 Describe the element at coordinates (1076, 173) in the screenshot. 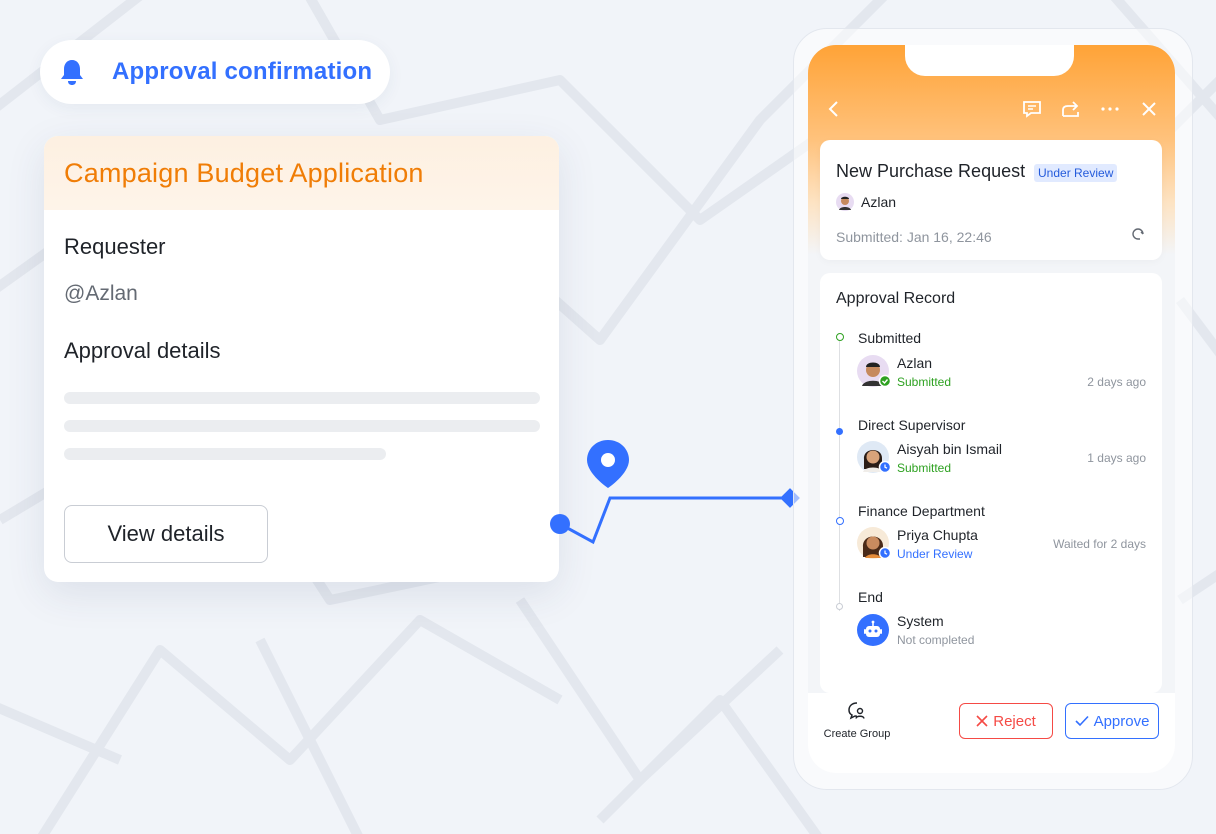

I see `status-badge: Under Review` at that location.